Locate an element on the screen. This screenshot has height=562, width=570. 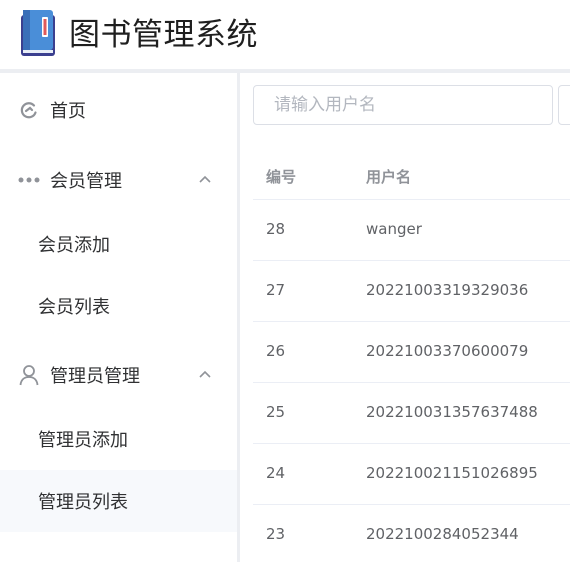
home-icon is located at coordinates (29, 110).